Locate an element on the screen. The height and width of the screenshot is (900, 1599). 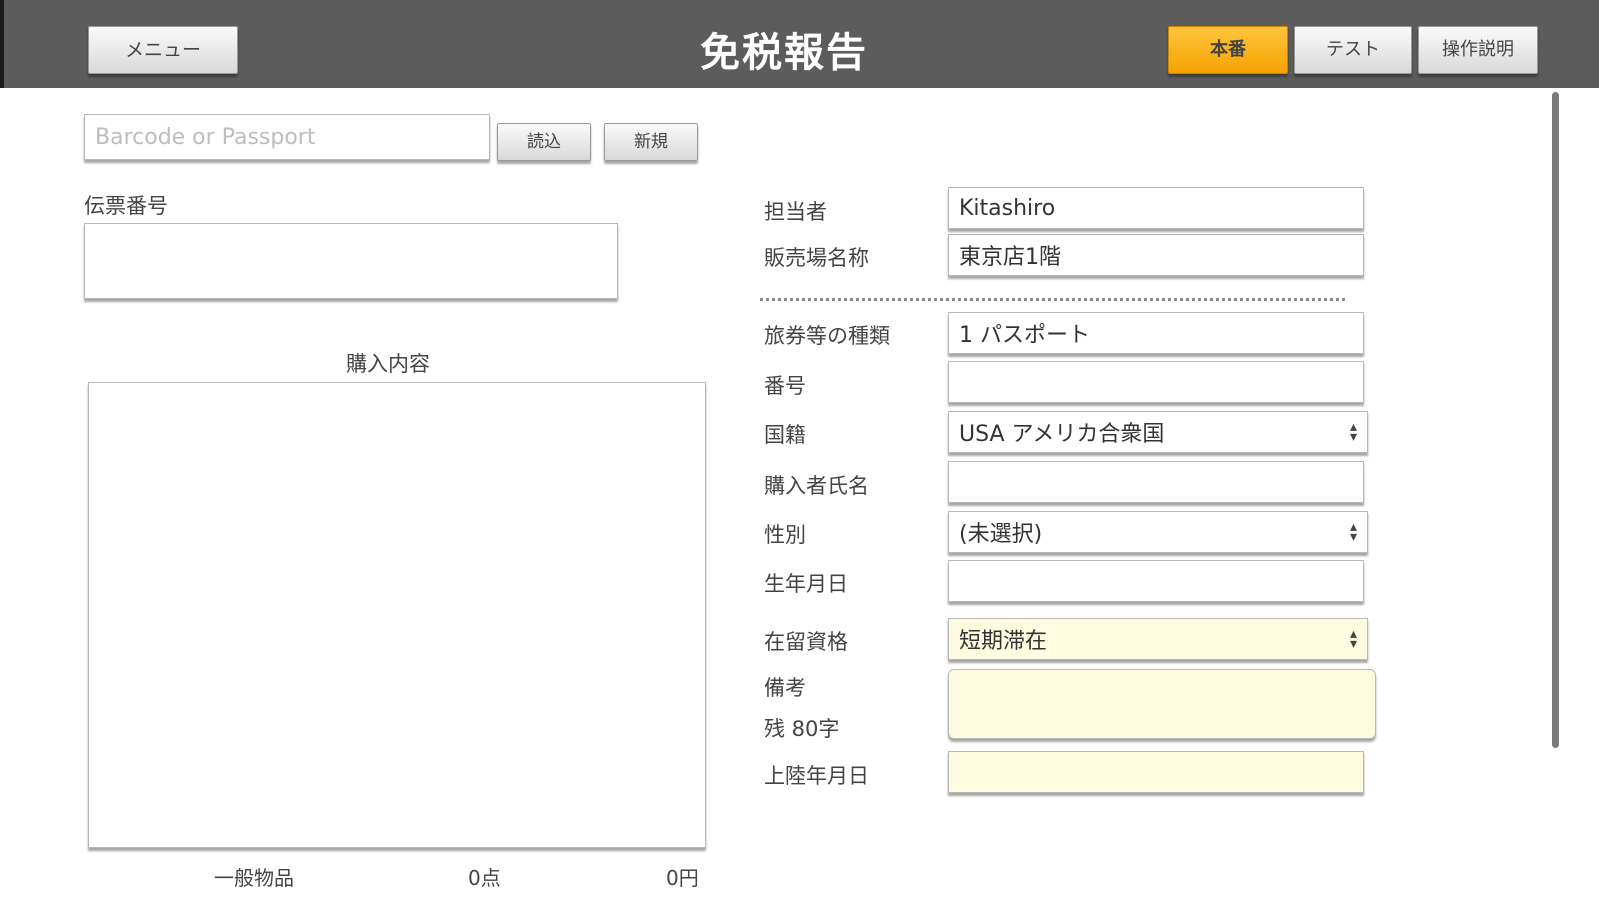
summary-count: 0点 is located at coordinates (484, 878).